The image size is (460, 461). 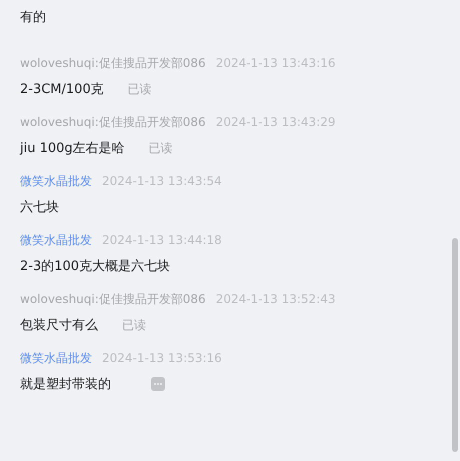 I want to click on message-text: 六七块, so click(x=39, y=207).